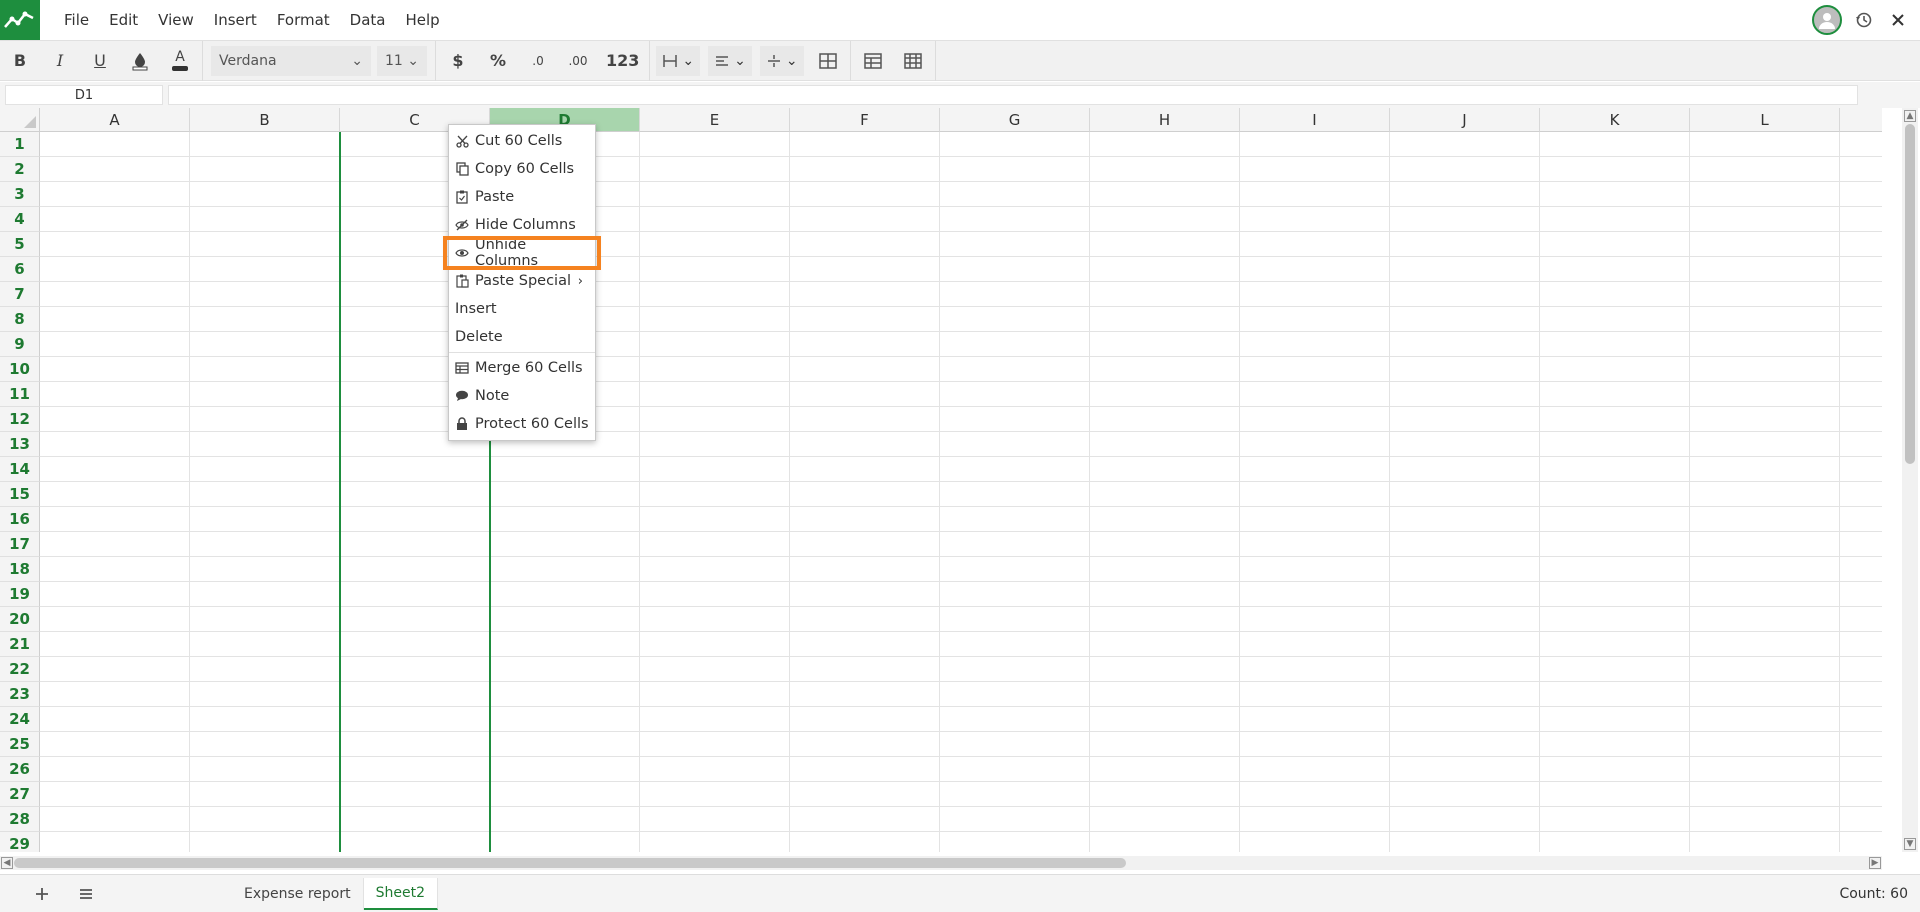 The width and height of the screenshot is (1920, 912). I want to click on row-header-10: 10, so click(20, 369).